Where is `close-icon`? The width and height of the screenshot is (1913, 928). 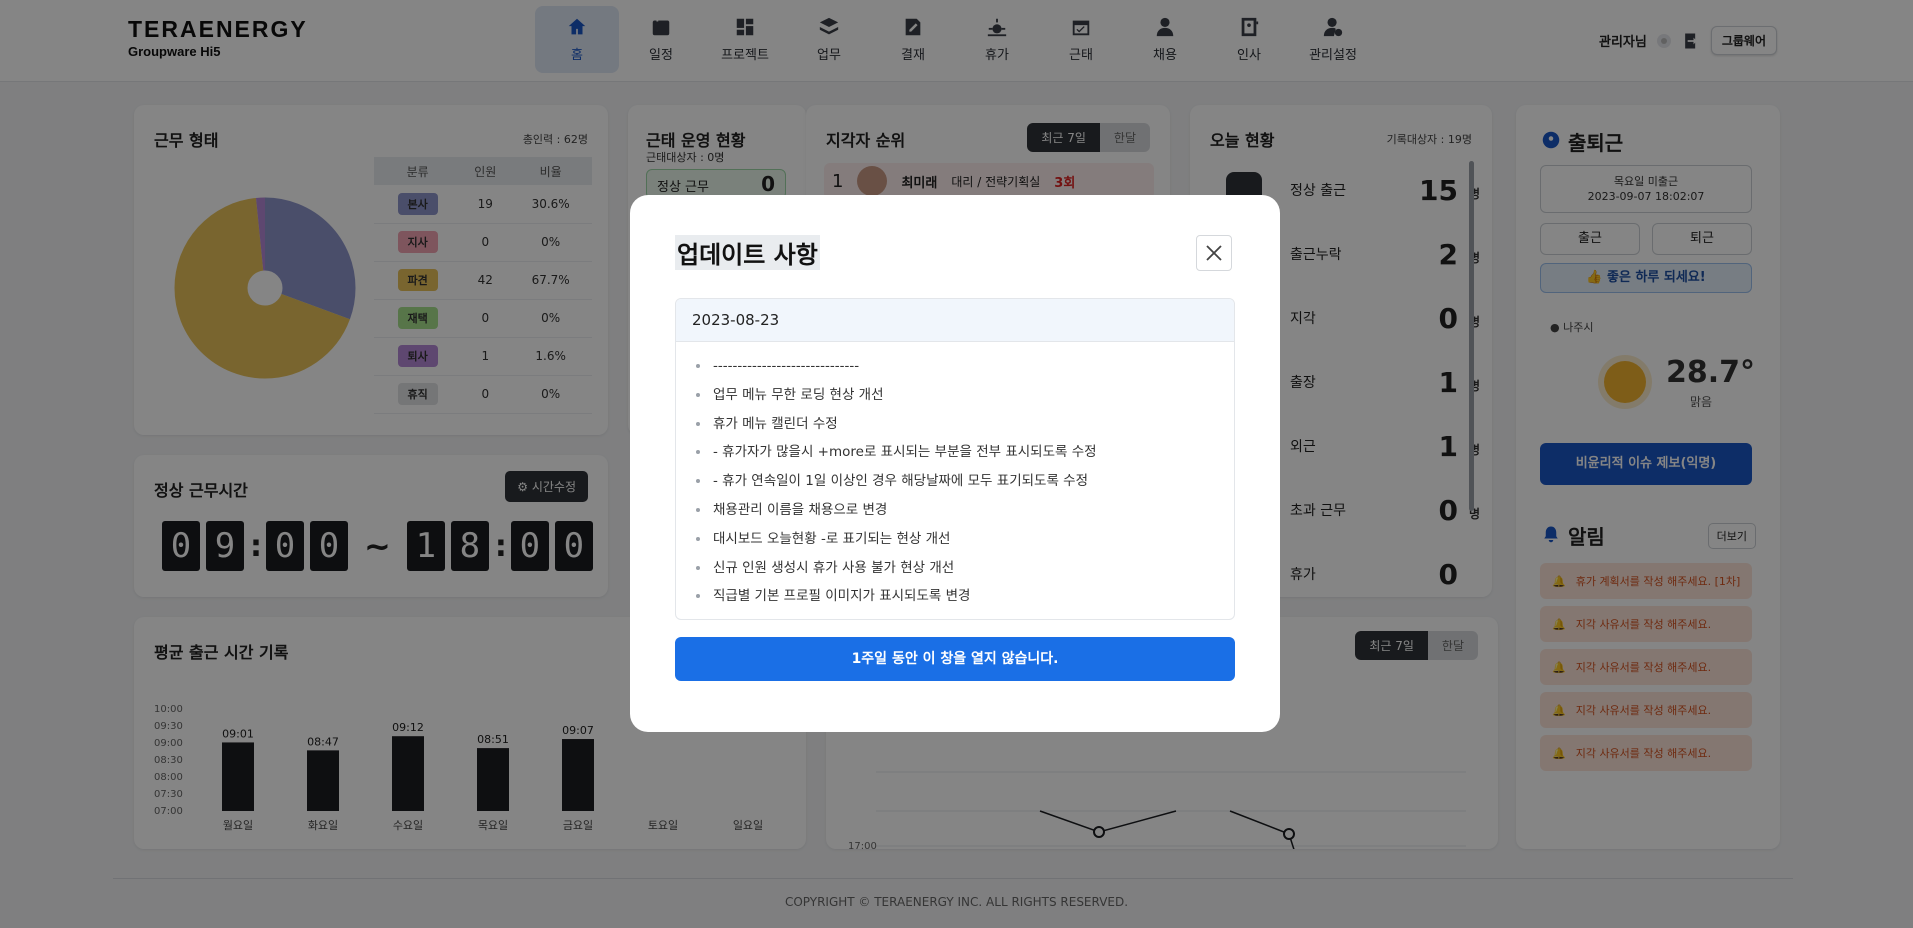
close-icon is located at coordinates (1214, 253).